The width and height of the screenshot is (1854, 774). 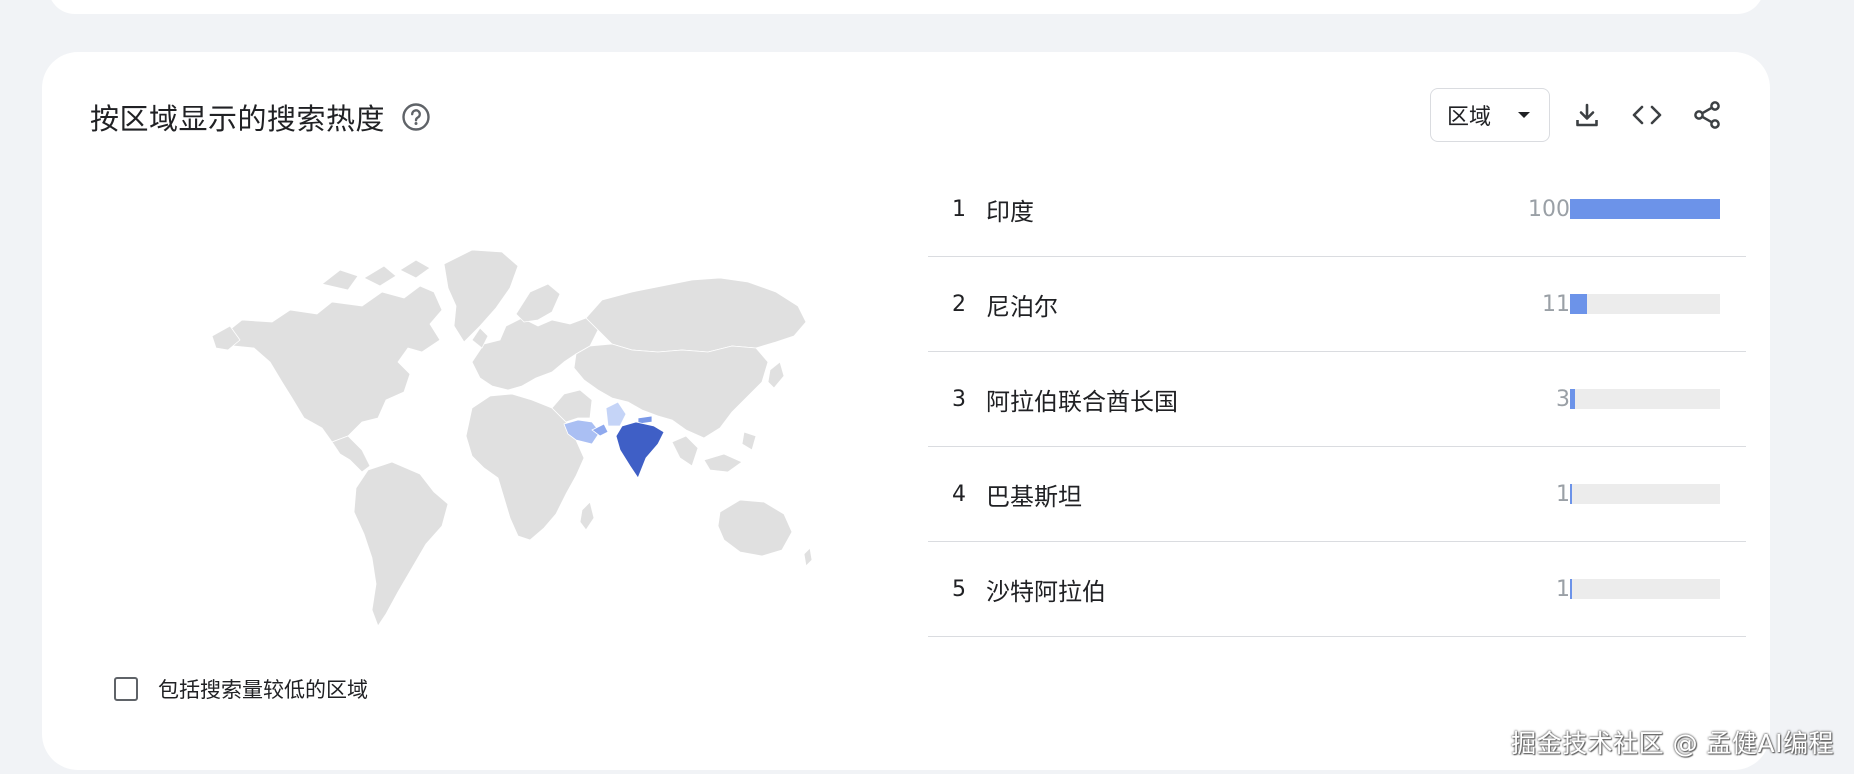 I want to click on region-name: 巴基斯坦, so click(x=1034, y=496).